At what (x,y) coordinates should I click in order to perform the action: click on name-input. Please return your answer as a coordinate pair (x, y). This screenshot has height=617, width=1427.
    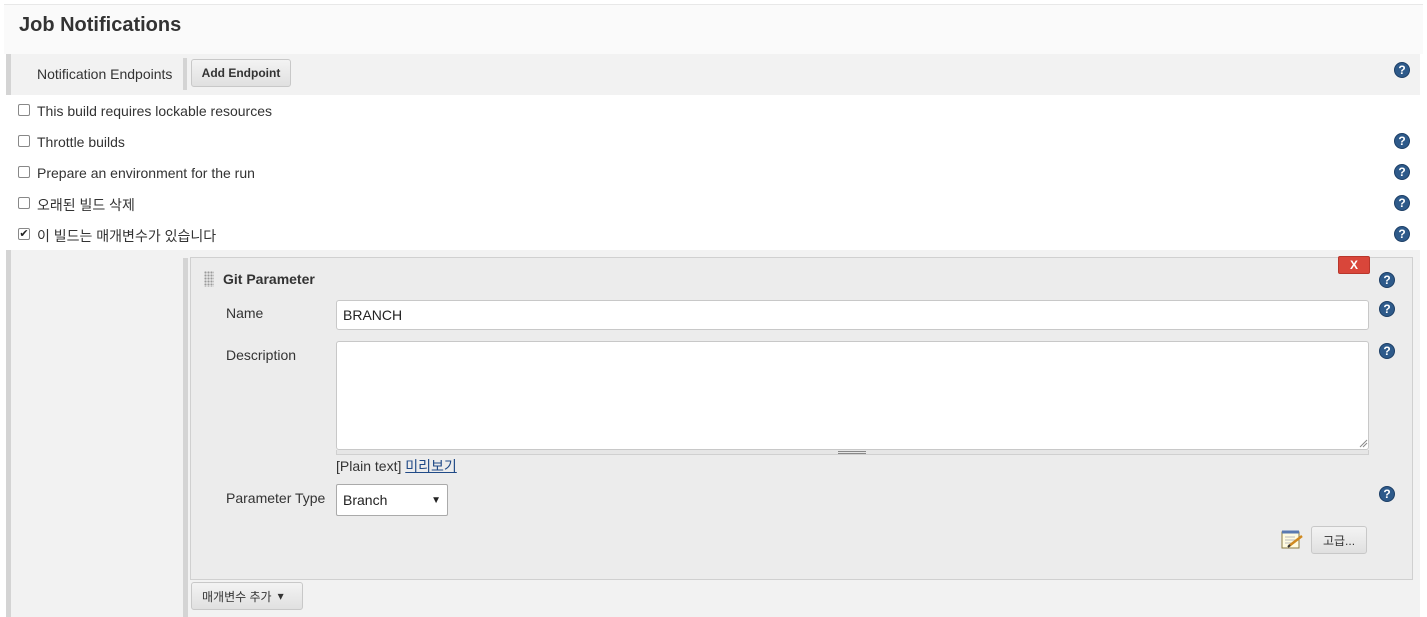
    Looking at the image, I should click on (852, 315).